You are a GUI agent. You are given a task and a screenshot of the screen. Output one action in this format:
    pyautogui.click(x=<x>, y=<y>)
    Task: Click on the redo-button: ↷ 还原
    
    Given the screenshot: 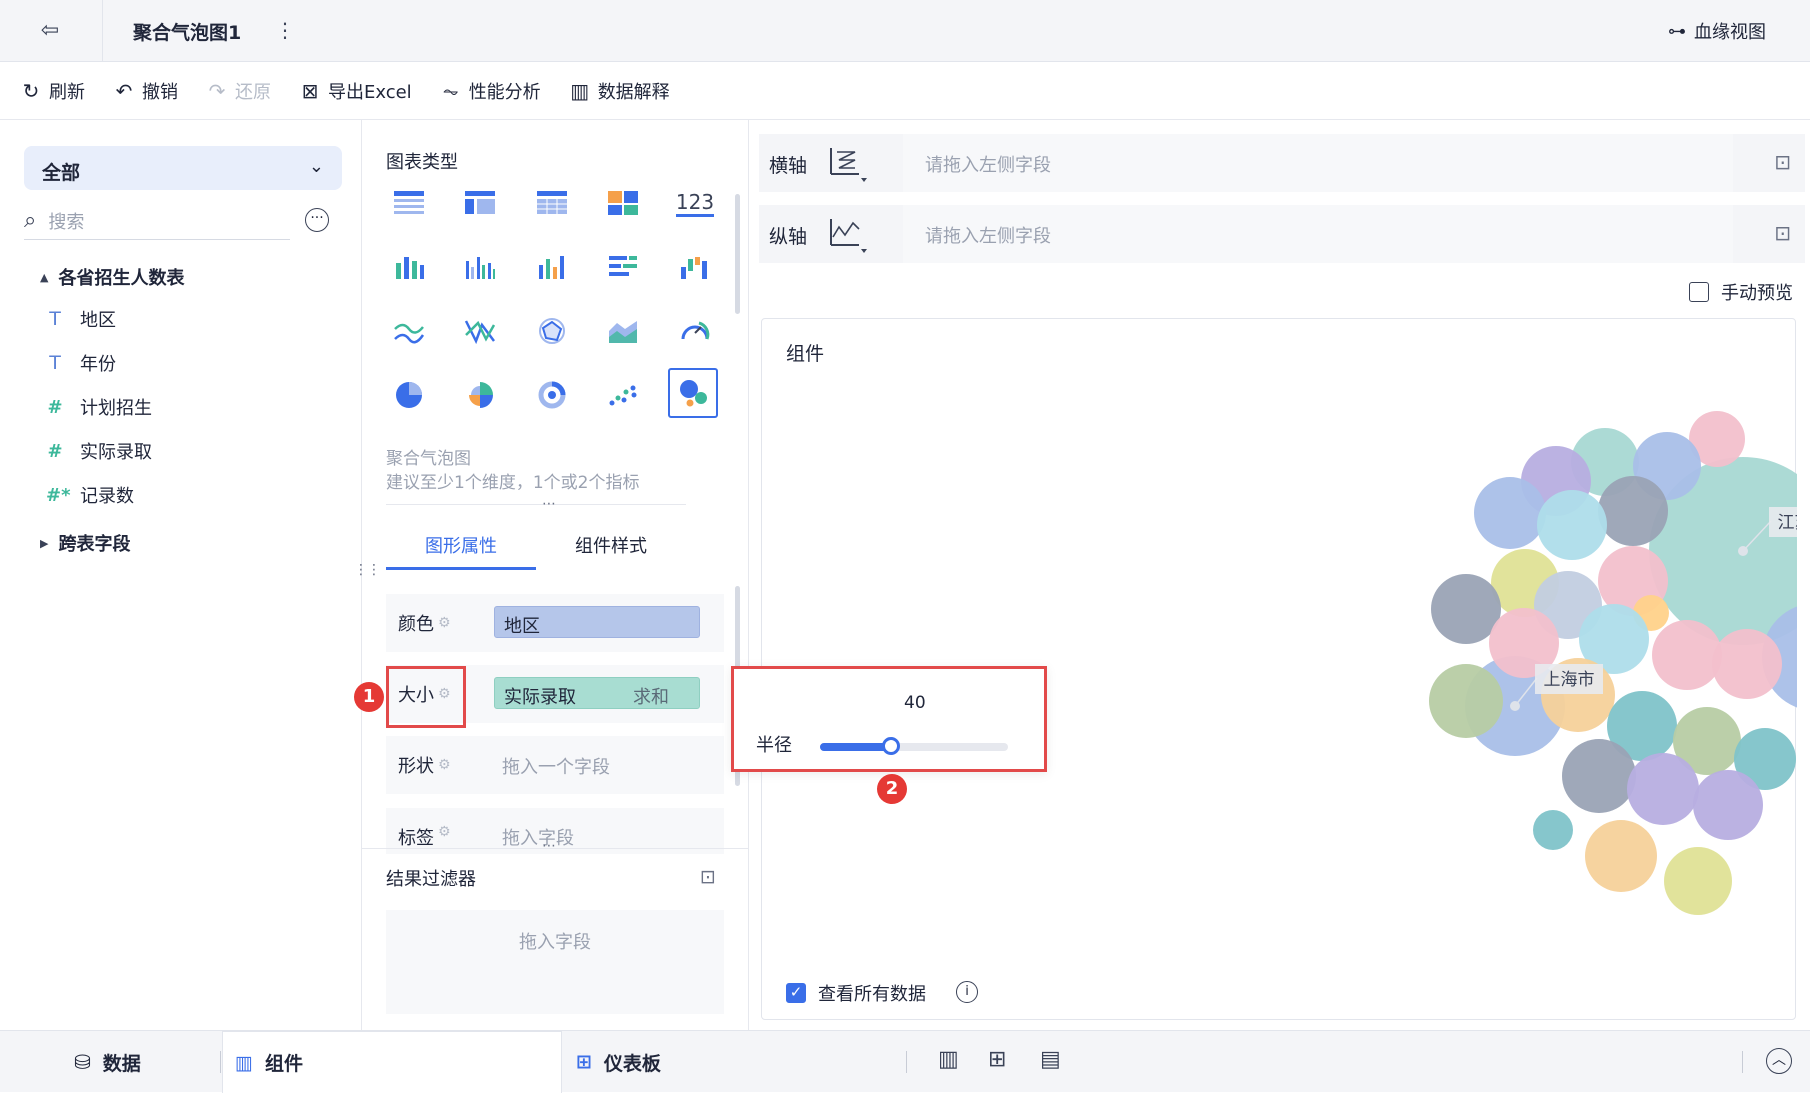 What is the action you would take?
    pyautogui.click(x=238, y=91)
    